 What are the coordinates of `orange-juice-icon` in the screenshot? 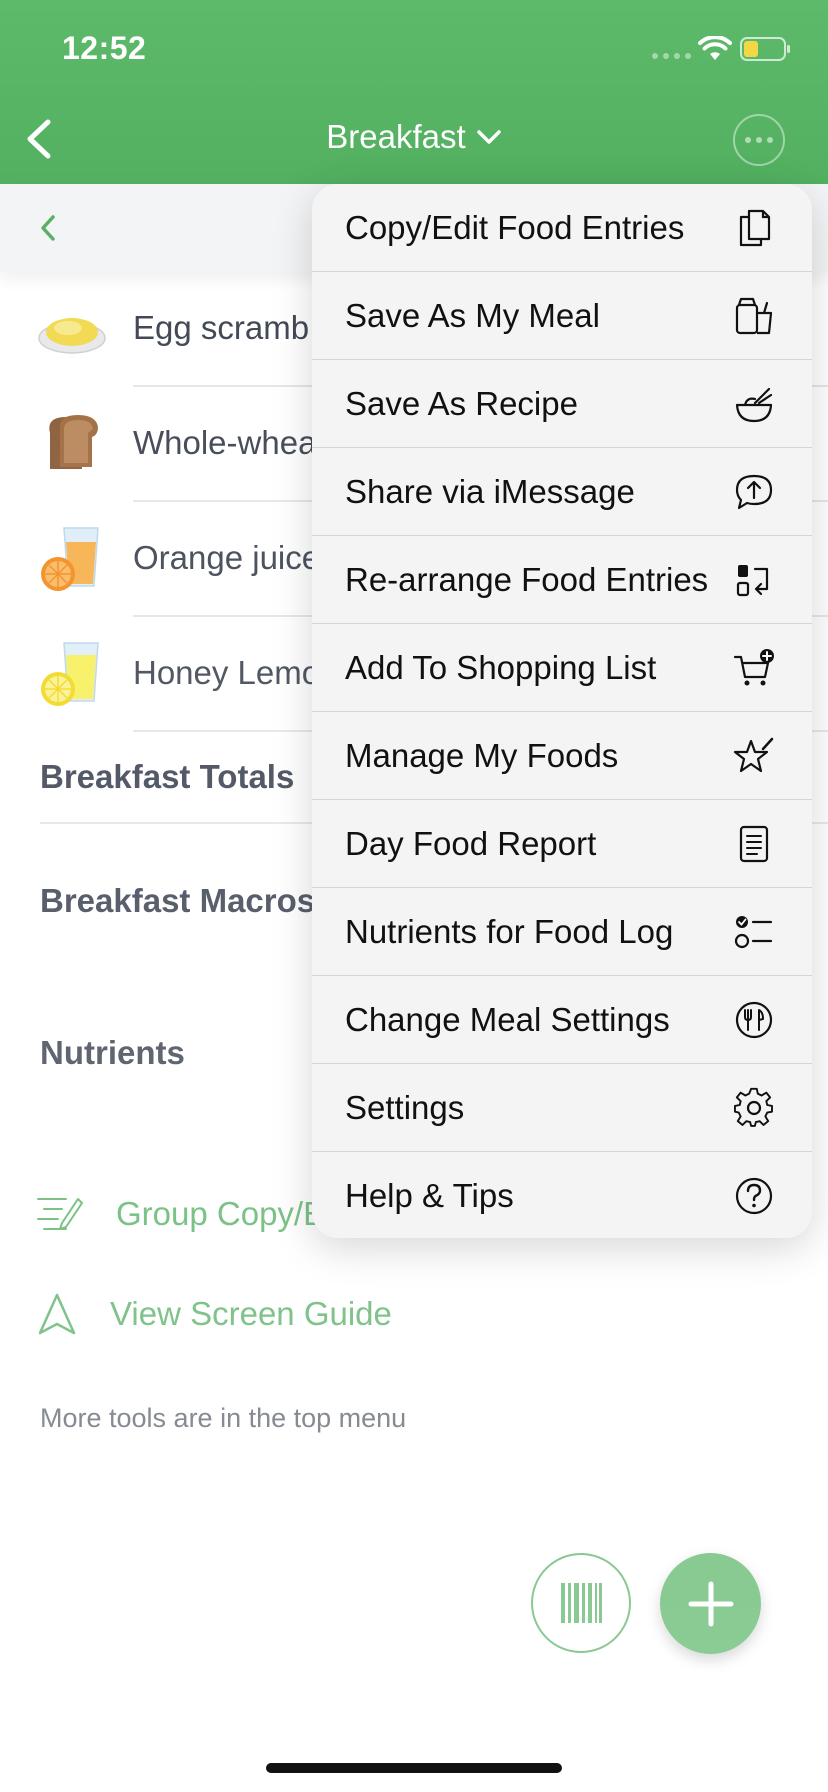 It's located at (70, 559).